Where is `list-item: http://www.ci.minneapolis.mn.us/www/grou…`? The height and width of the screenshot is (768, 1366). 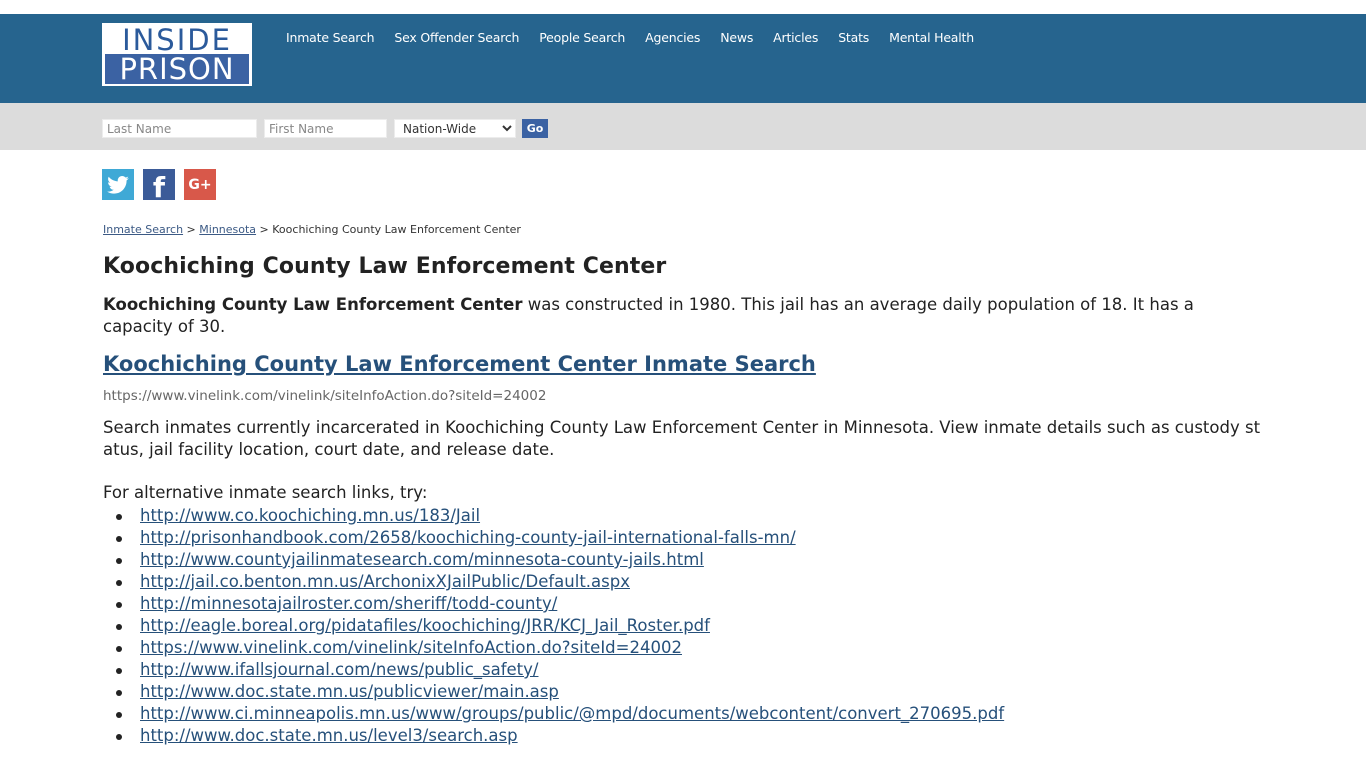
list-item: http://www.ci.minneapolis.mn.us/www/grou… is located at coordinates (553, 714).